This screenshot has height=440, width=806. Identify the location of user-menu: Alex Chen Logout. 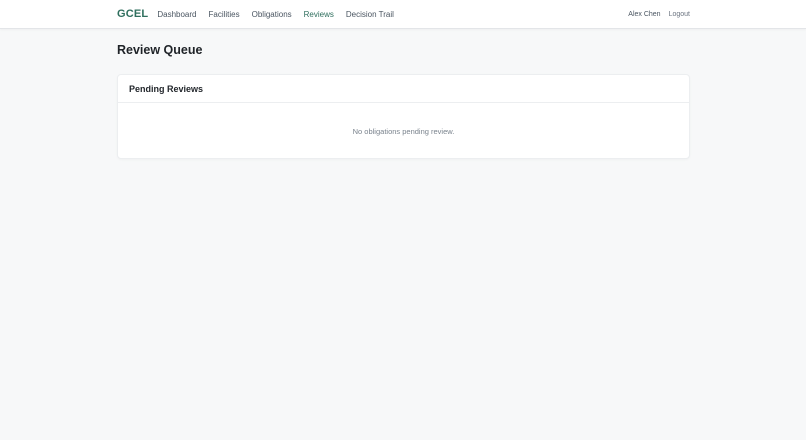
(659, 14).